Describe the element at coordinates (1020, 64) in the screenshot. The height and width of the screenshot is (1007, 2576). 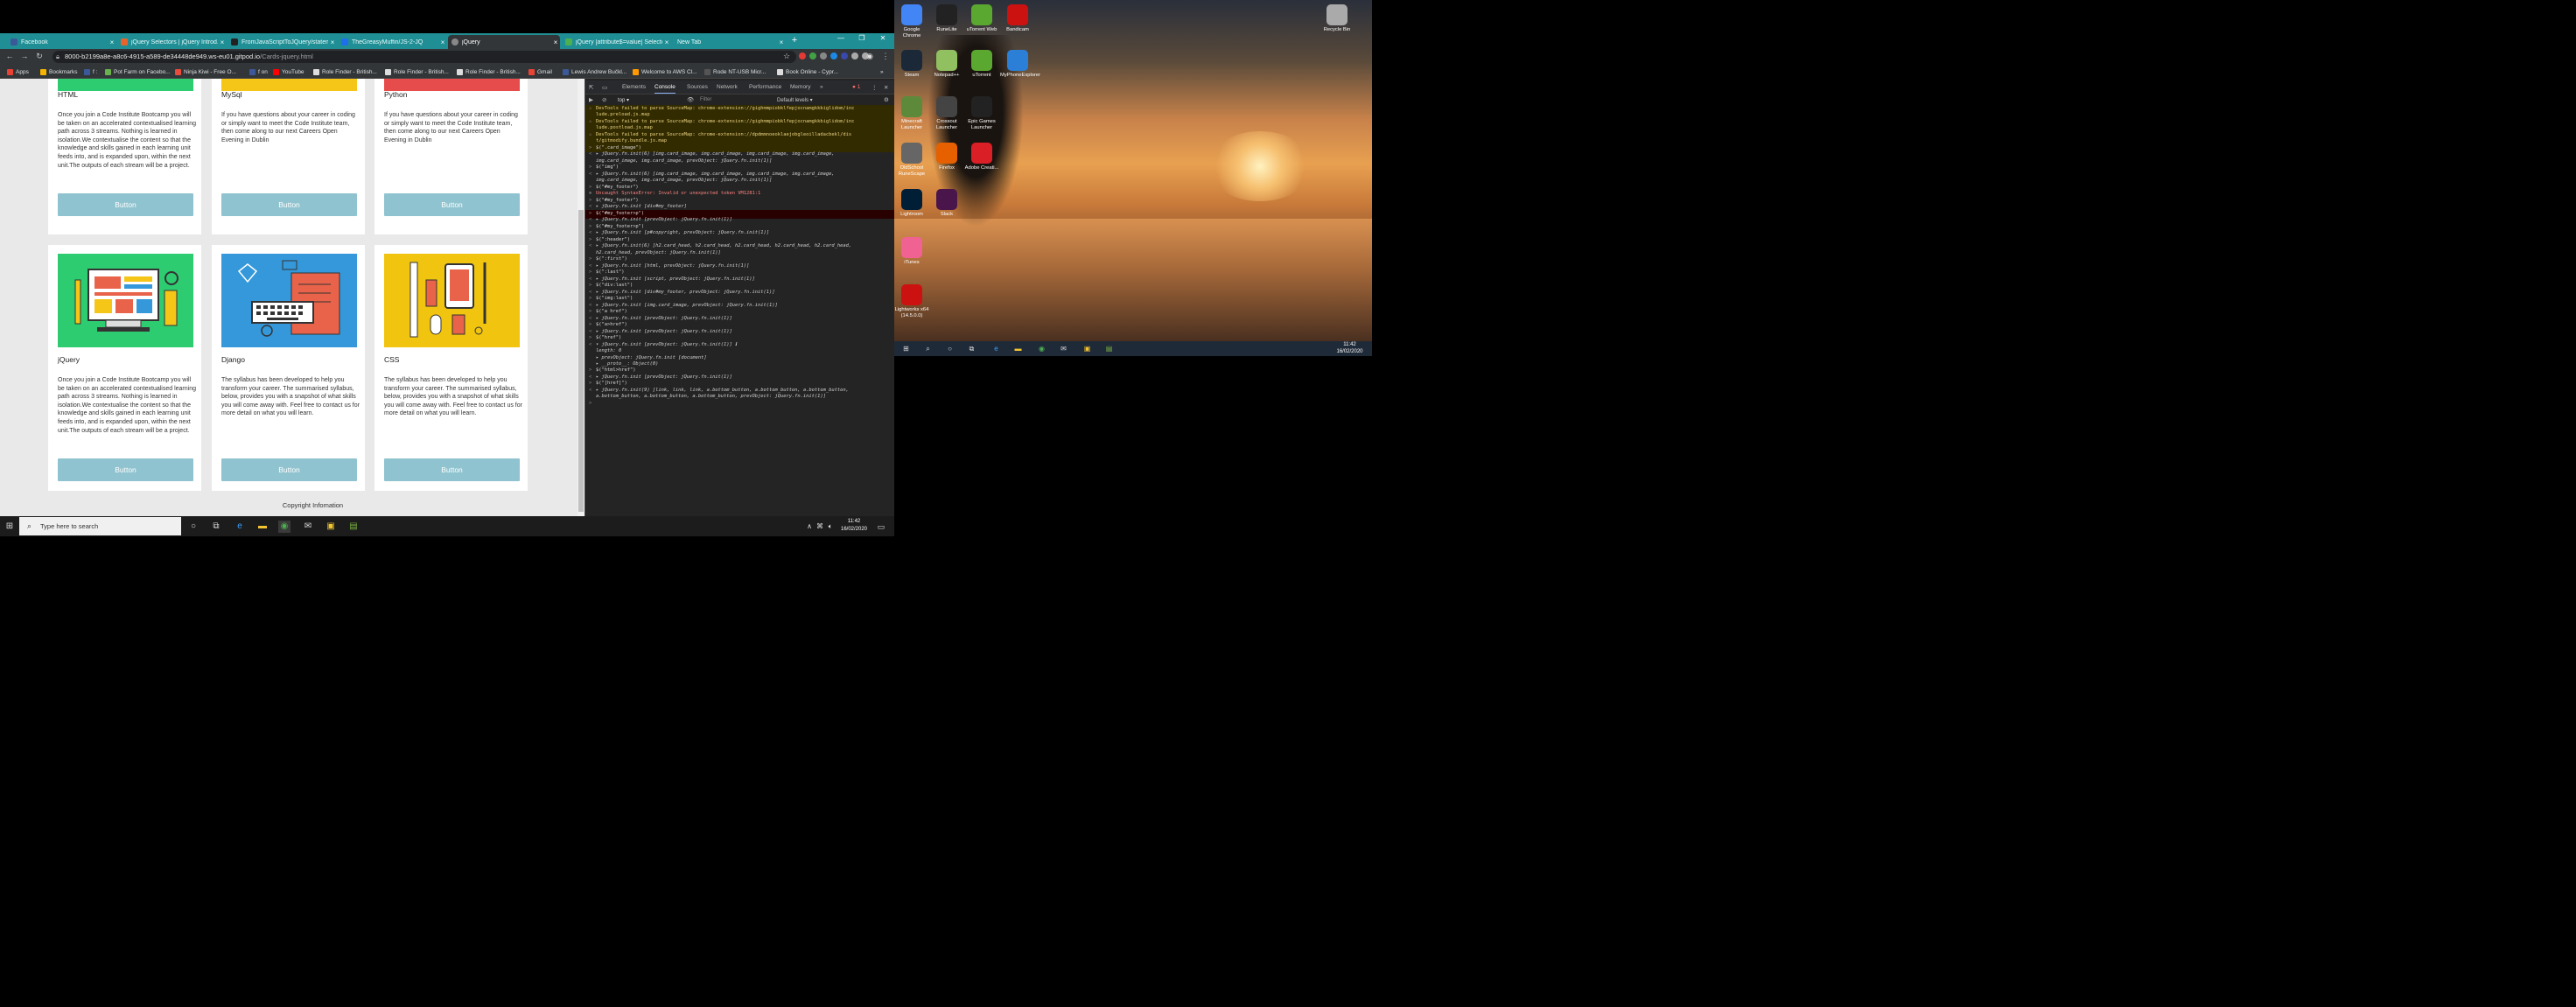
I see `desktop-icon: MyPhoneExplorer` at that location.